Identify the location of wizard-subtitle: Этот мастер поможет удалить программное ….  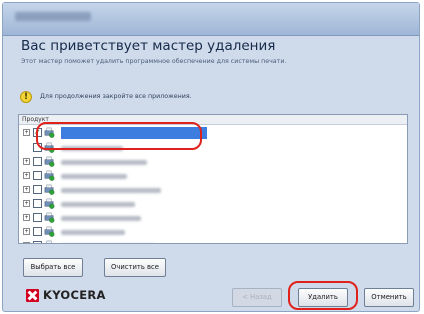
(154, 61).